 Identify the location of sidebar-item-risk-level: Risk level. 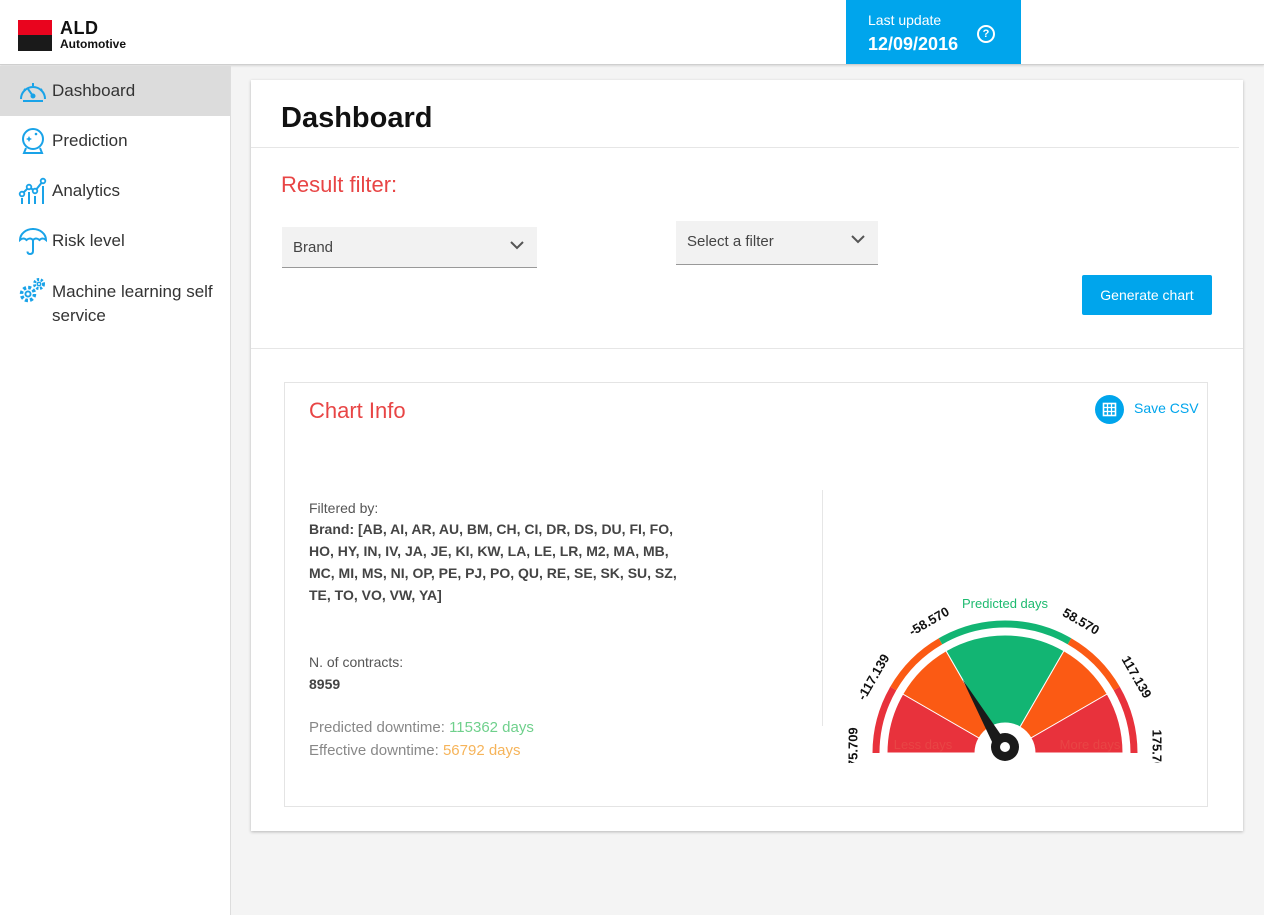
(115, 241).